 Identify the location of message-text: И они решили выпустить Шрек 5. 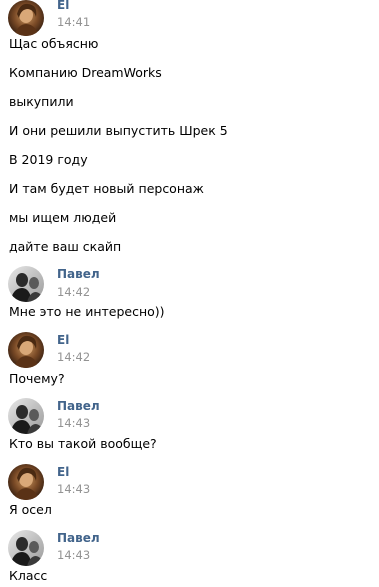
(118, 130).